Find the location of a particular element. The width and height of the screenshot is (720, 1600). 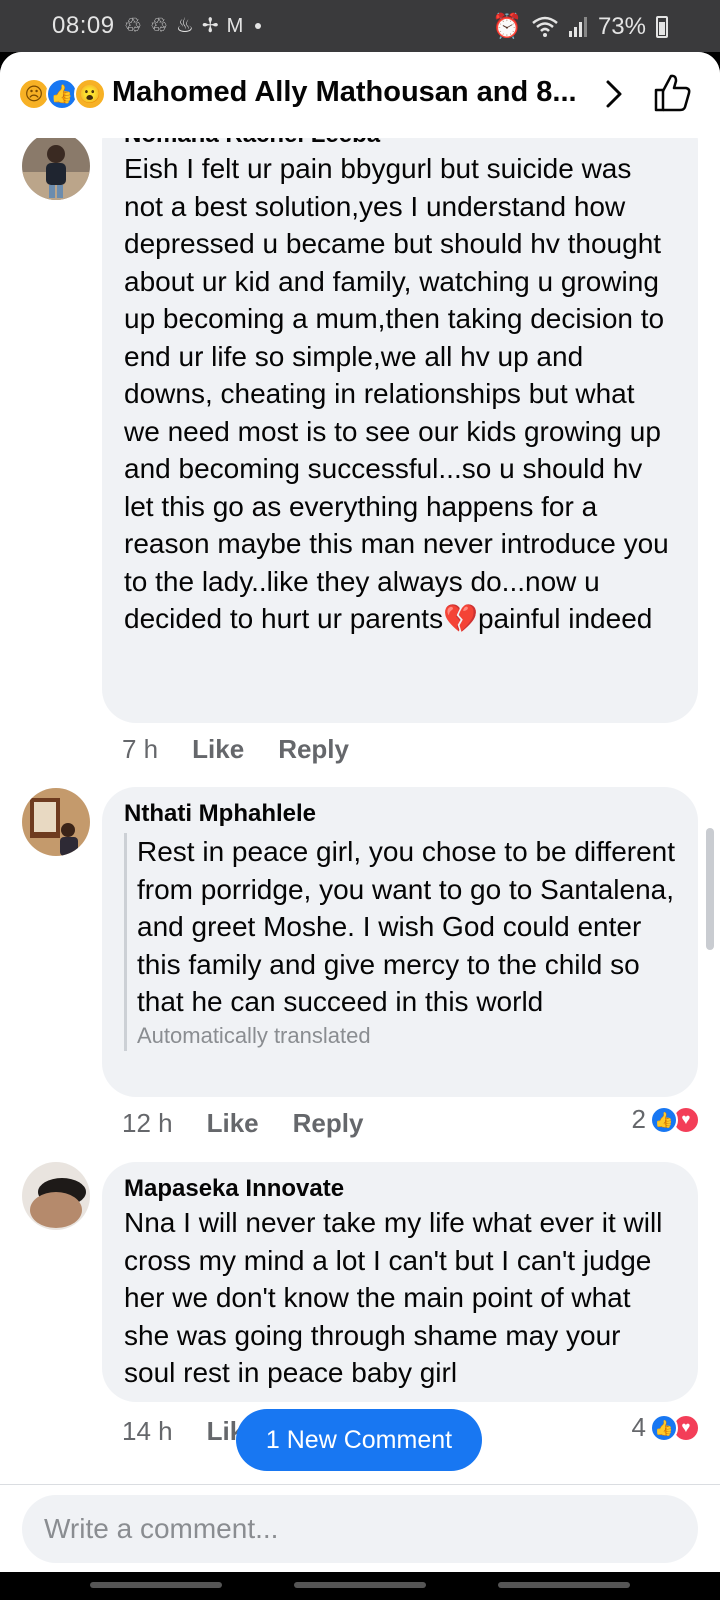

reaction-summary: ☹ 👍 😮 is located at coordinates (63, 94).